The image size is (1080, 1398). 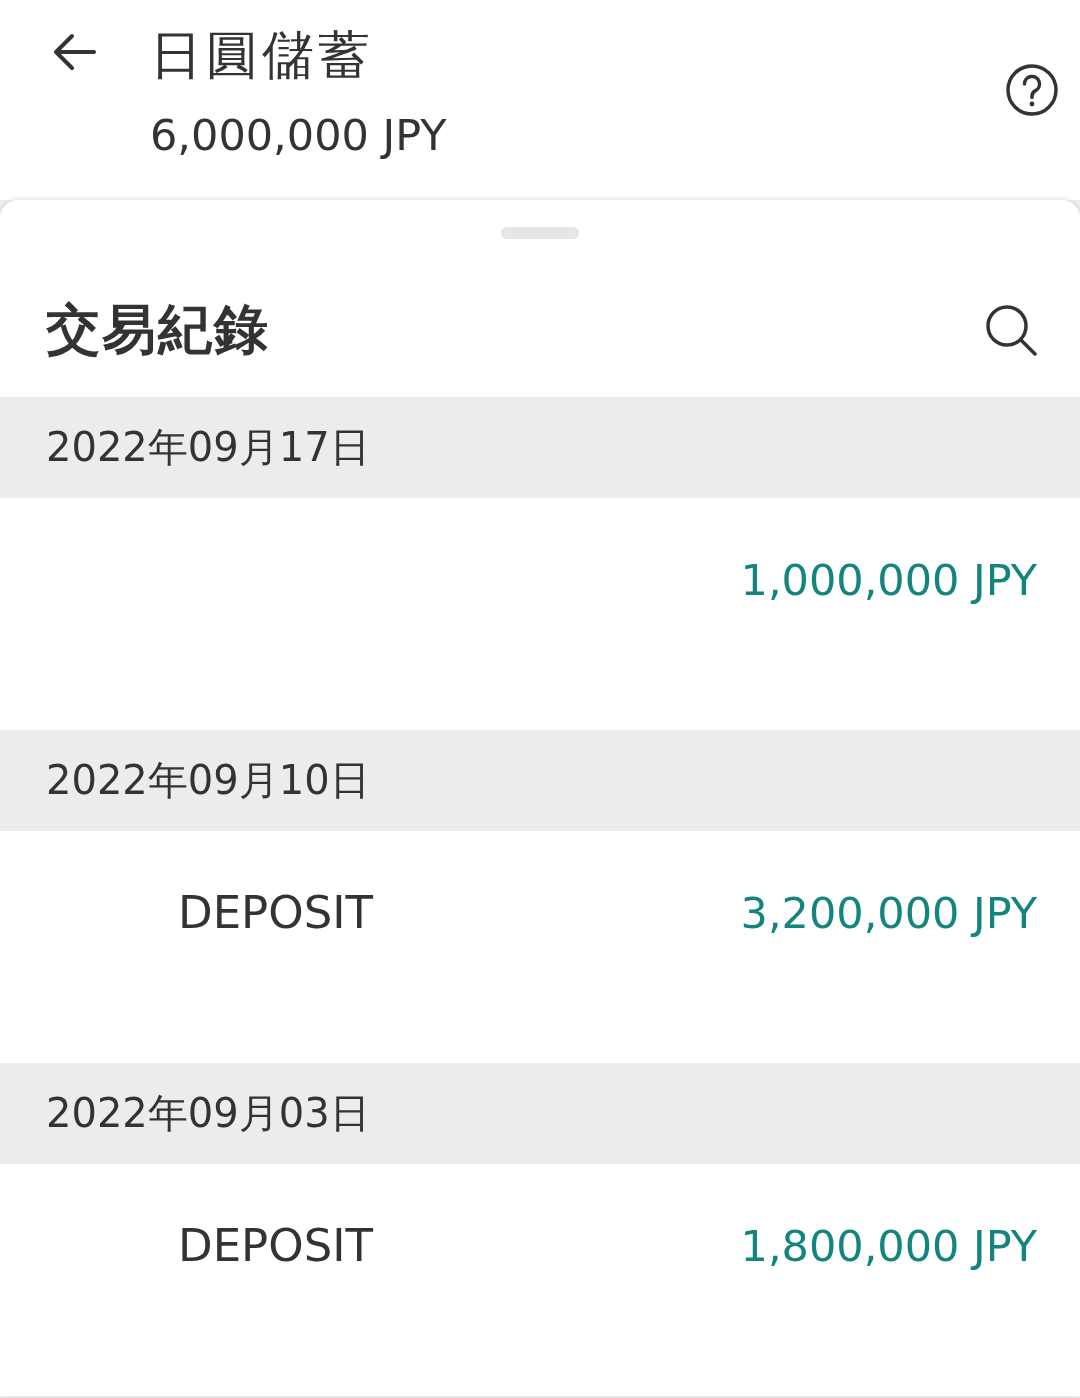 I want to click on drag-handle, so click(x=540, y=233).